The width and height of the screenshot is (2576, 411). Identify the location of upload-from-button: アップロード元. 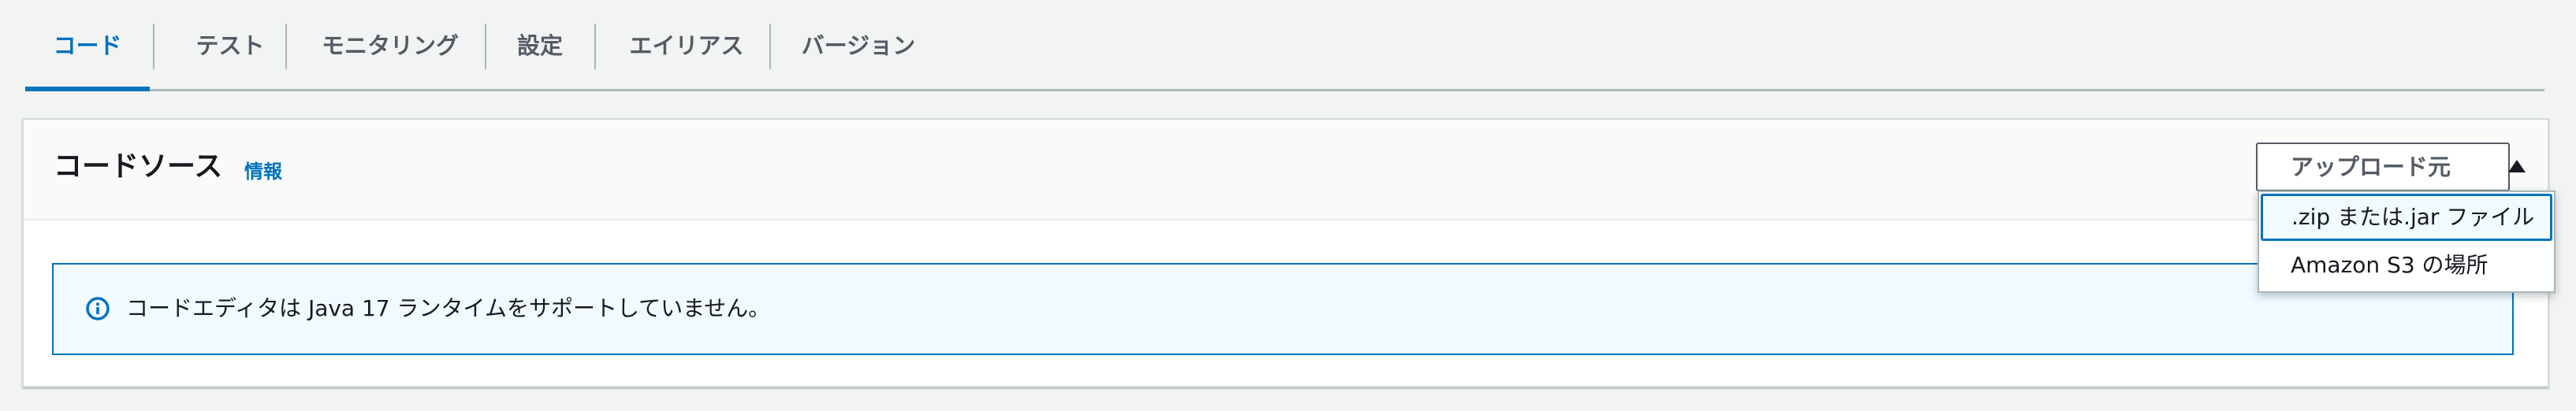
(2391, 167).